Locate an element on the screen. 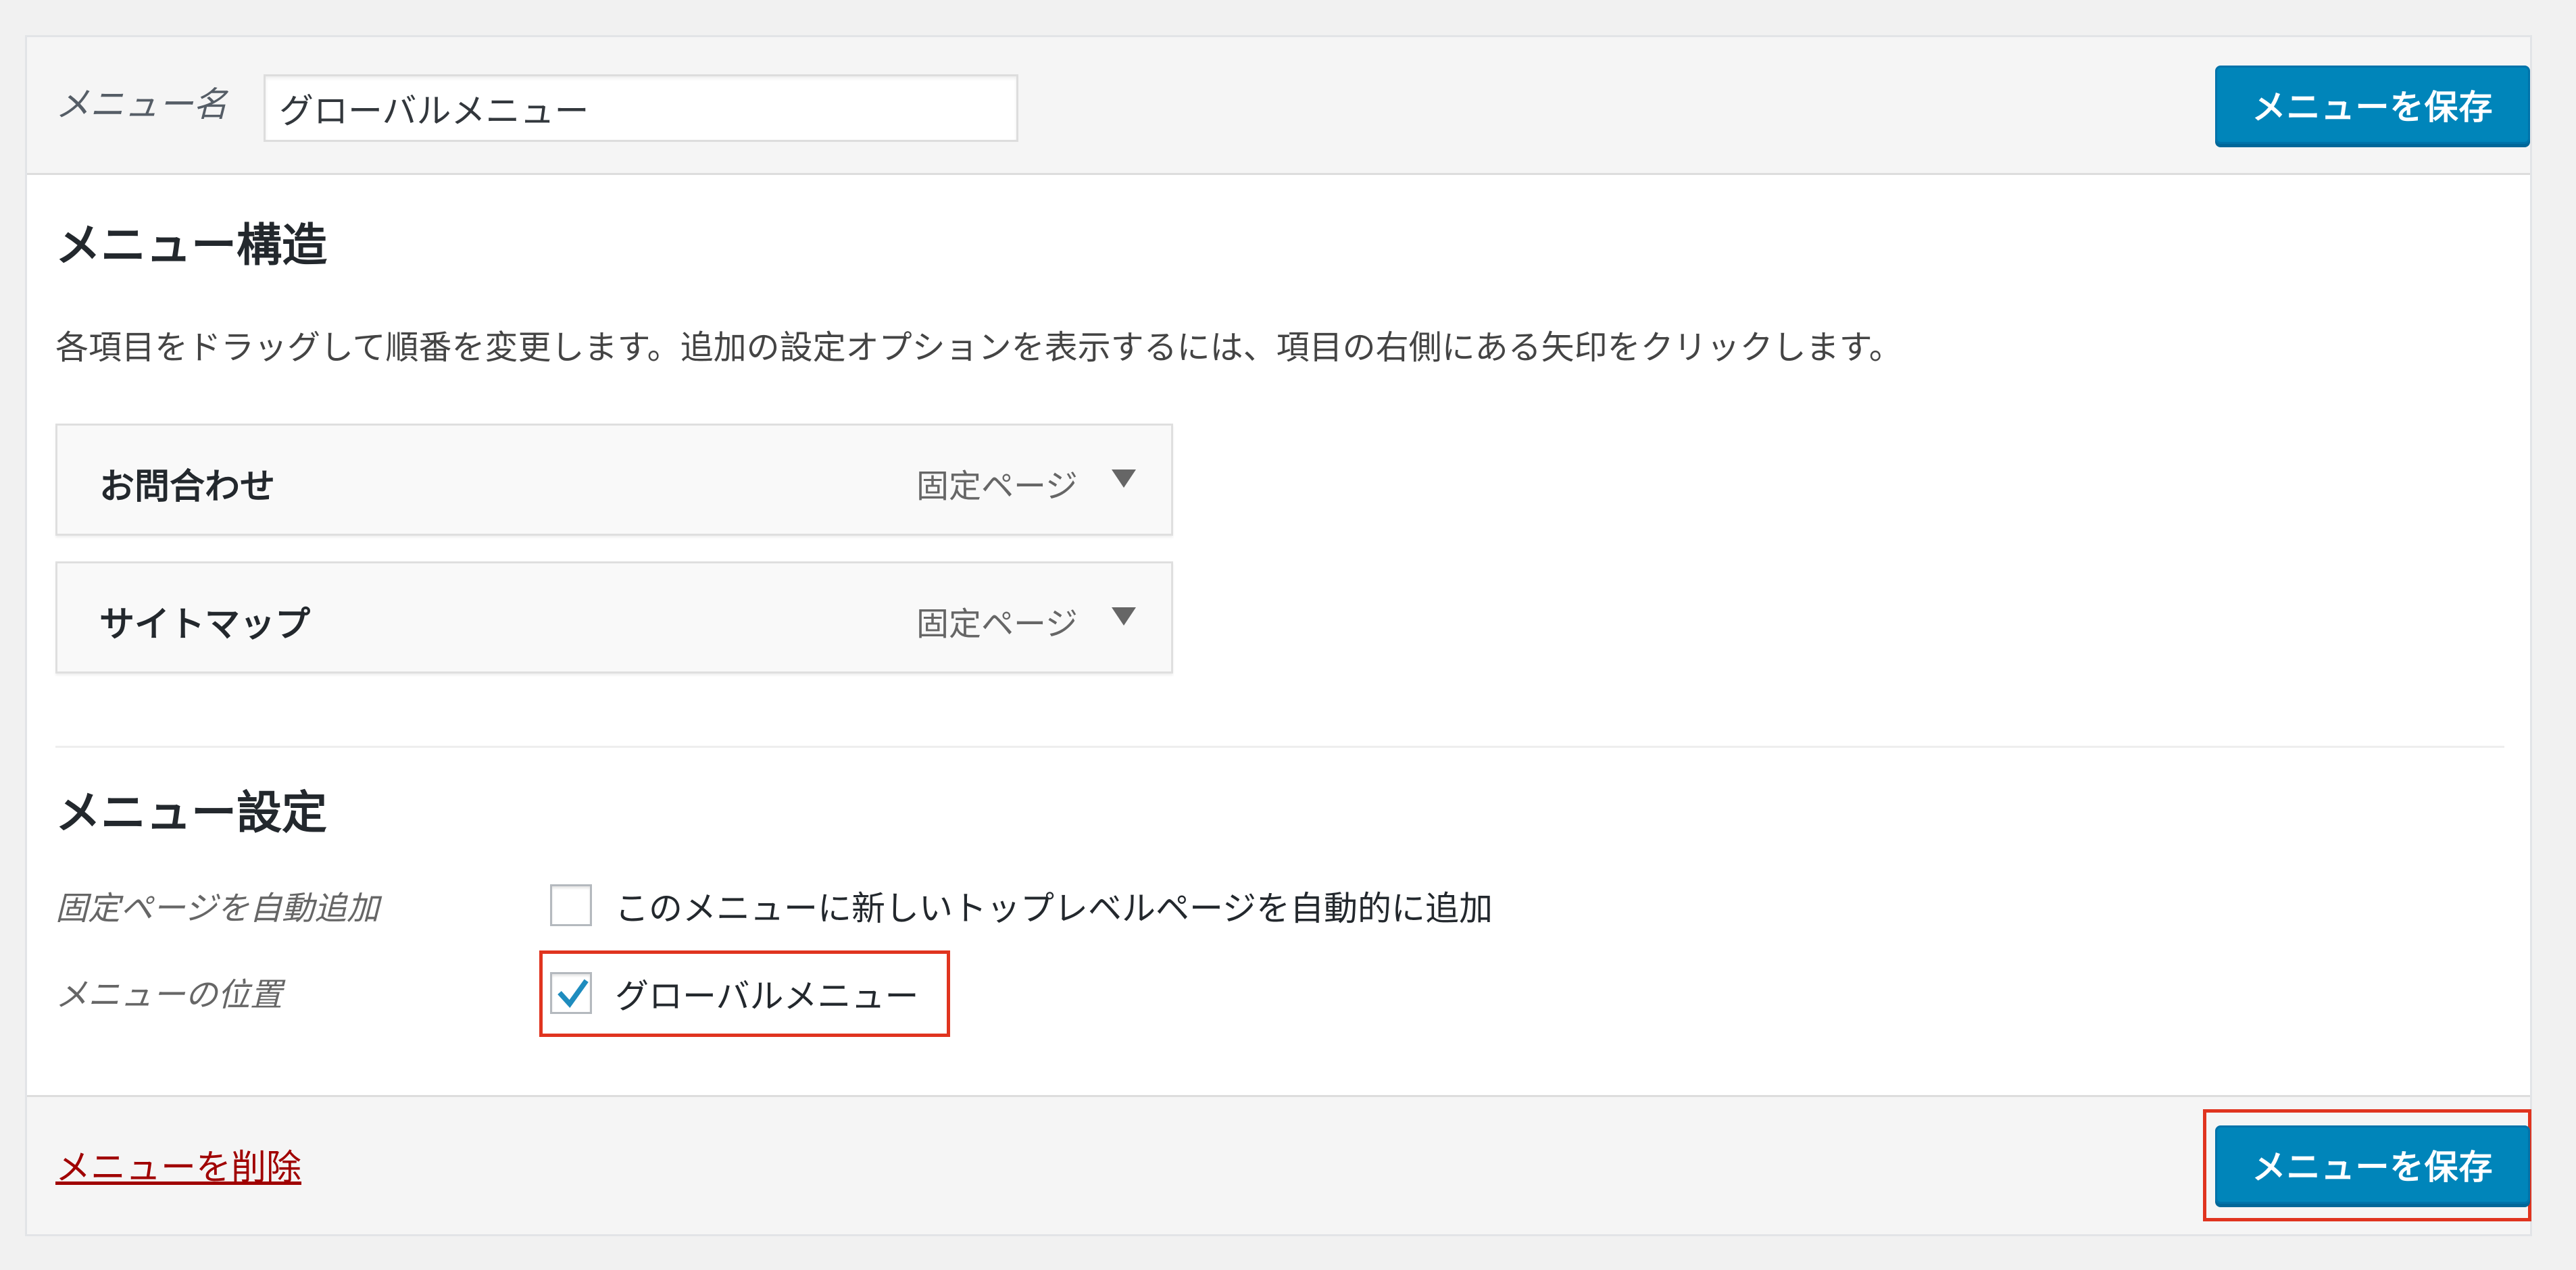 This screenshot has width=2576, height=1270. menu-item: お問合わせ 固定ページ is located at coordinates (614, 480).